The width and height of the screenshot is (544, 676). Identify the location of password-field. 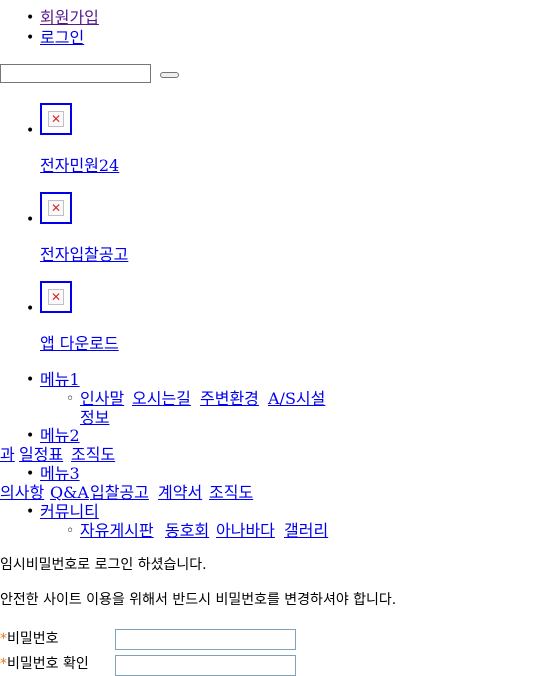
(205, 639).